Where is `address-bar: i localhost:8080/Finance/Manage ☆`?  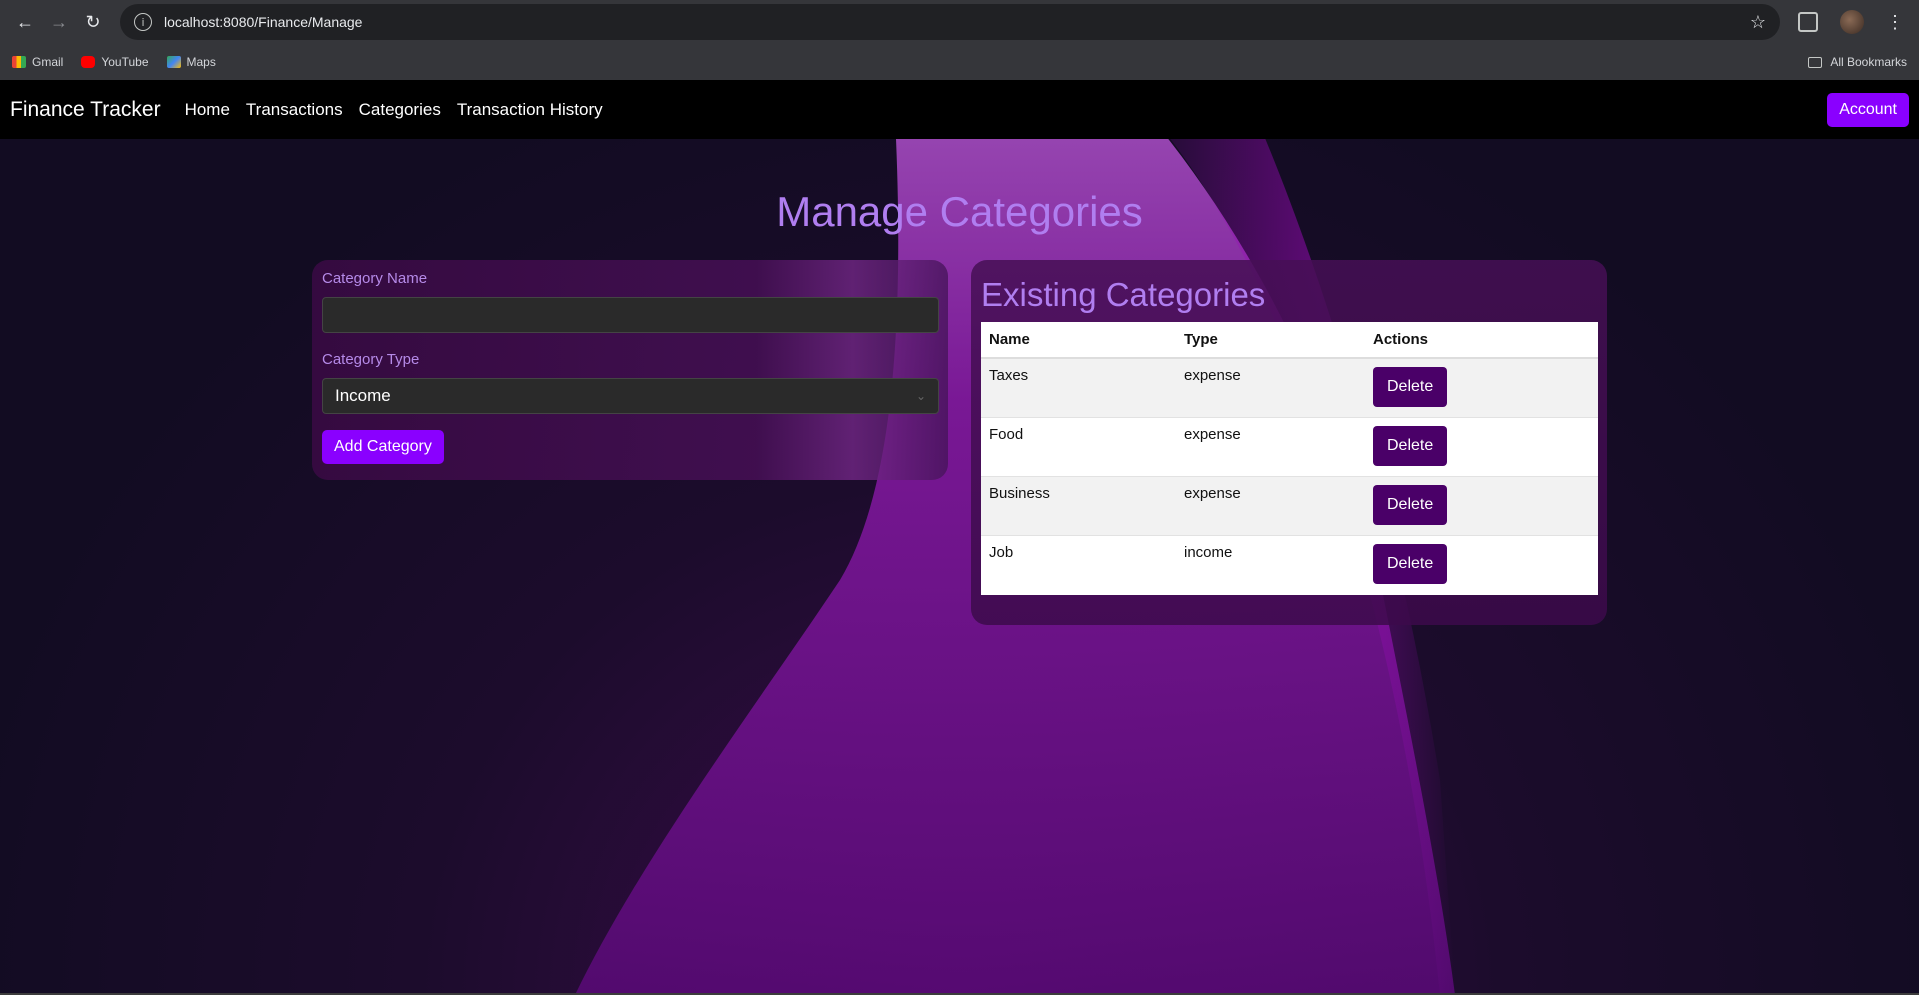
address-bar: i localhost:8080/Finance/Manage ☆ is located at coordinates (950, 22).